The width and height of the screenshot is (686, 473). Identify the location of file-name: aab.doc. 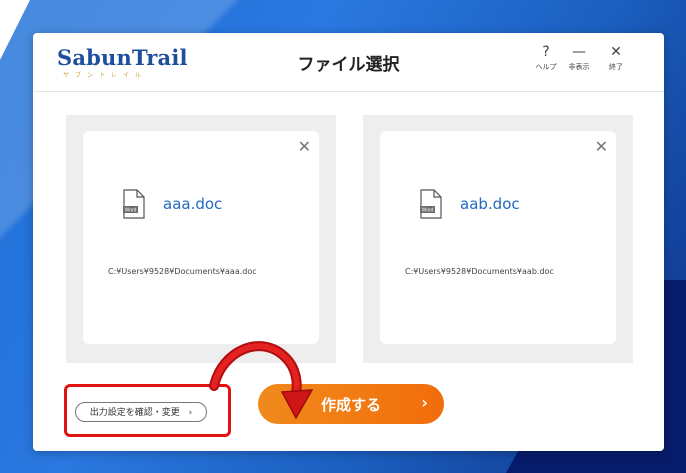
(490, 204).